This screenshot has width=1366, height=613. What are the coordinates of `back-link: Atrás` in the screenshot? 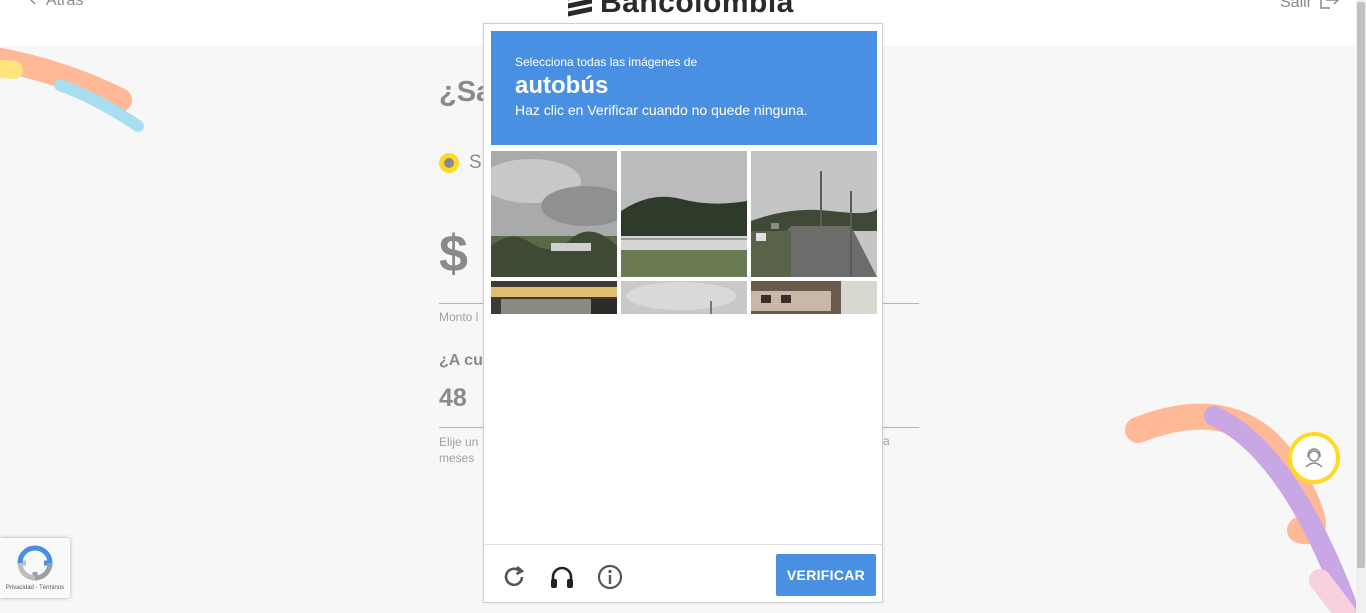 It's located at (54, 5).